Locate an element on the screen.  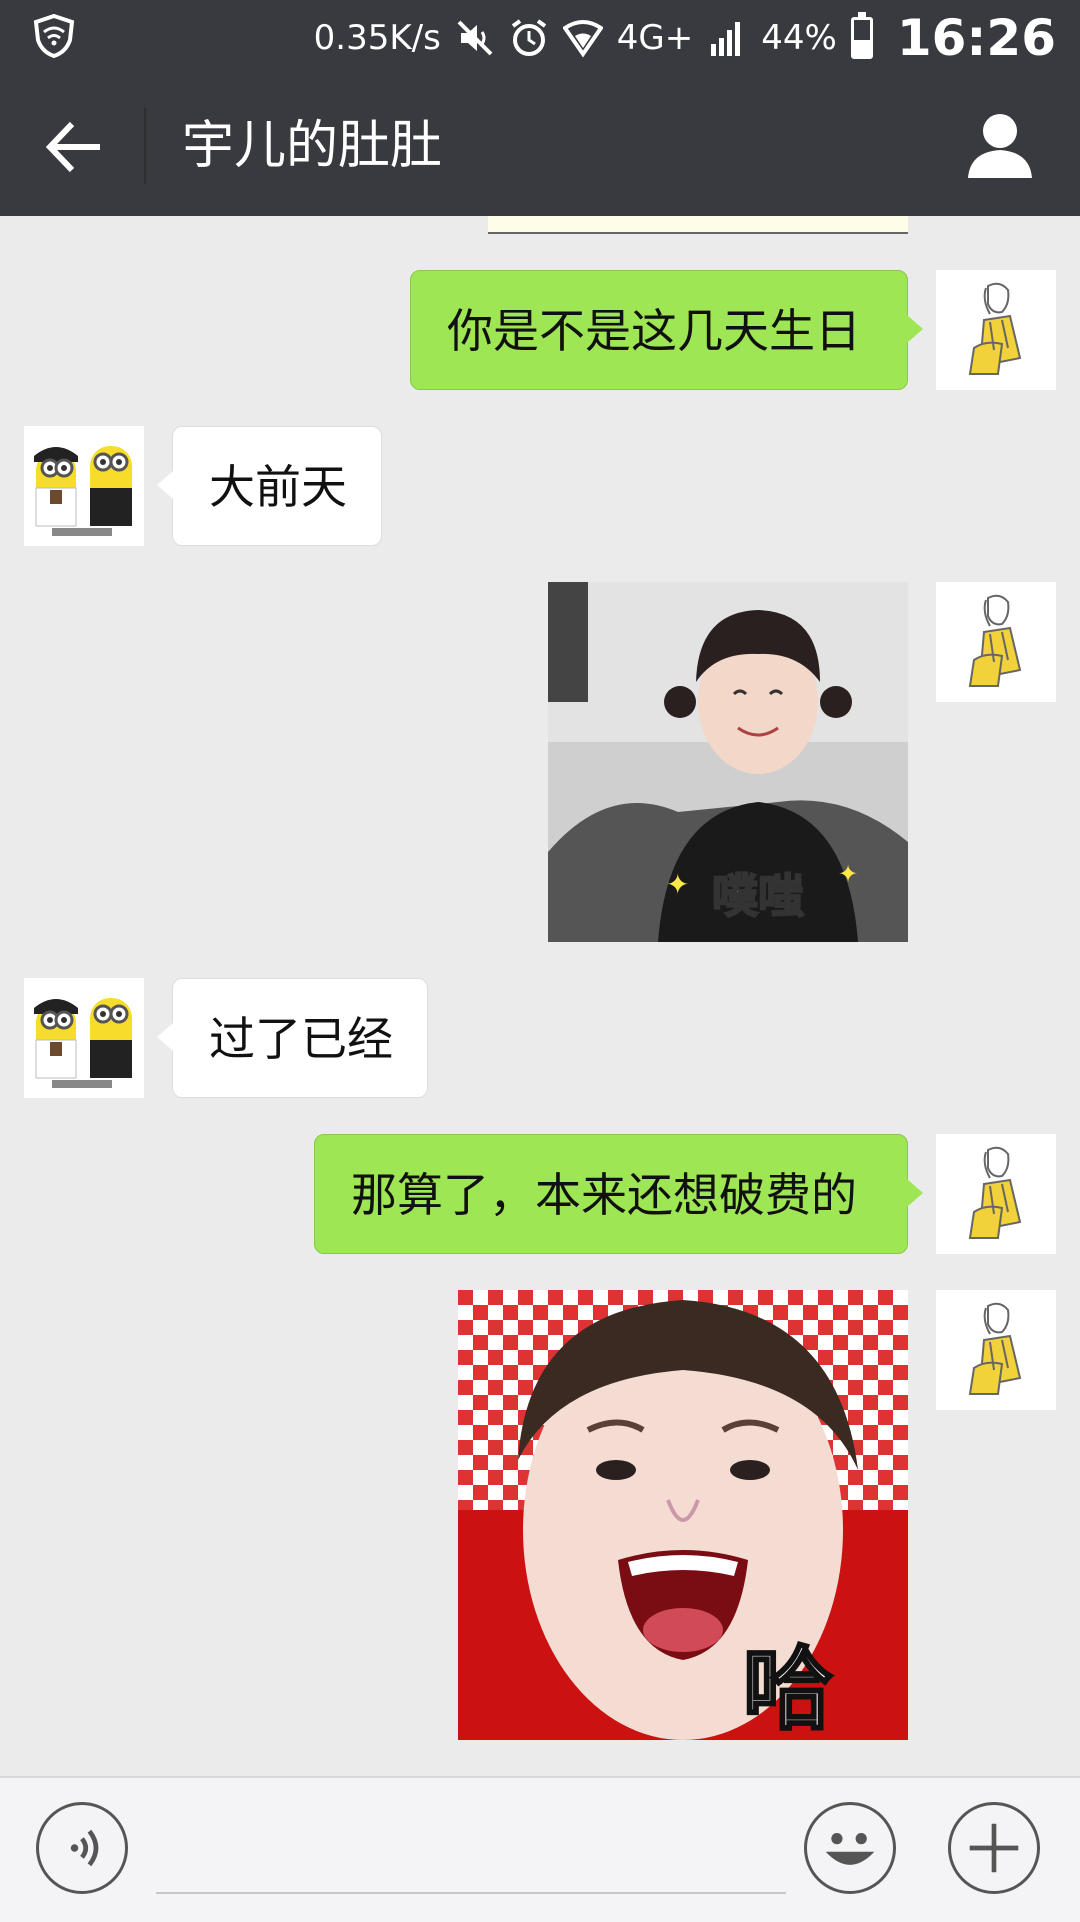
previous-message-edge is located at coordinates (698, 225).